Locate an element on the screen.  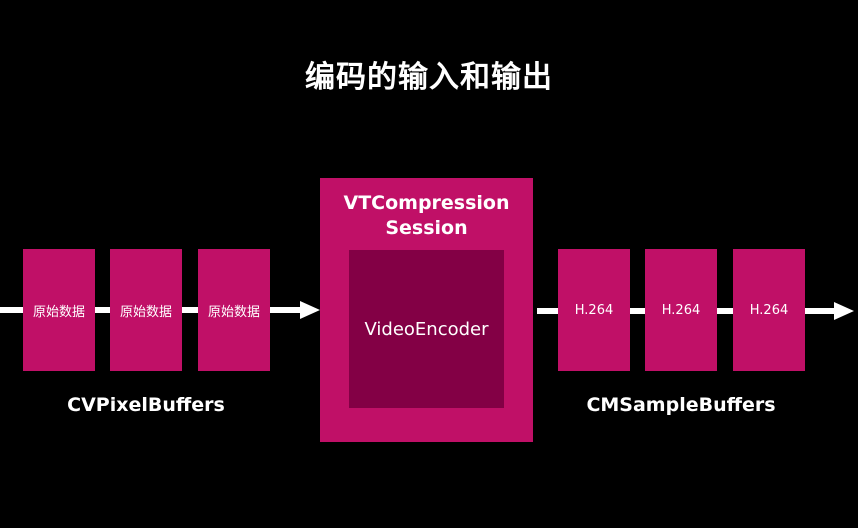
diagram-title: 编码的输入和输出 is located at coordinates (429, 77).